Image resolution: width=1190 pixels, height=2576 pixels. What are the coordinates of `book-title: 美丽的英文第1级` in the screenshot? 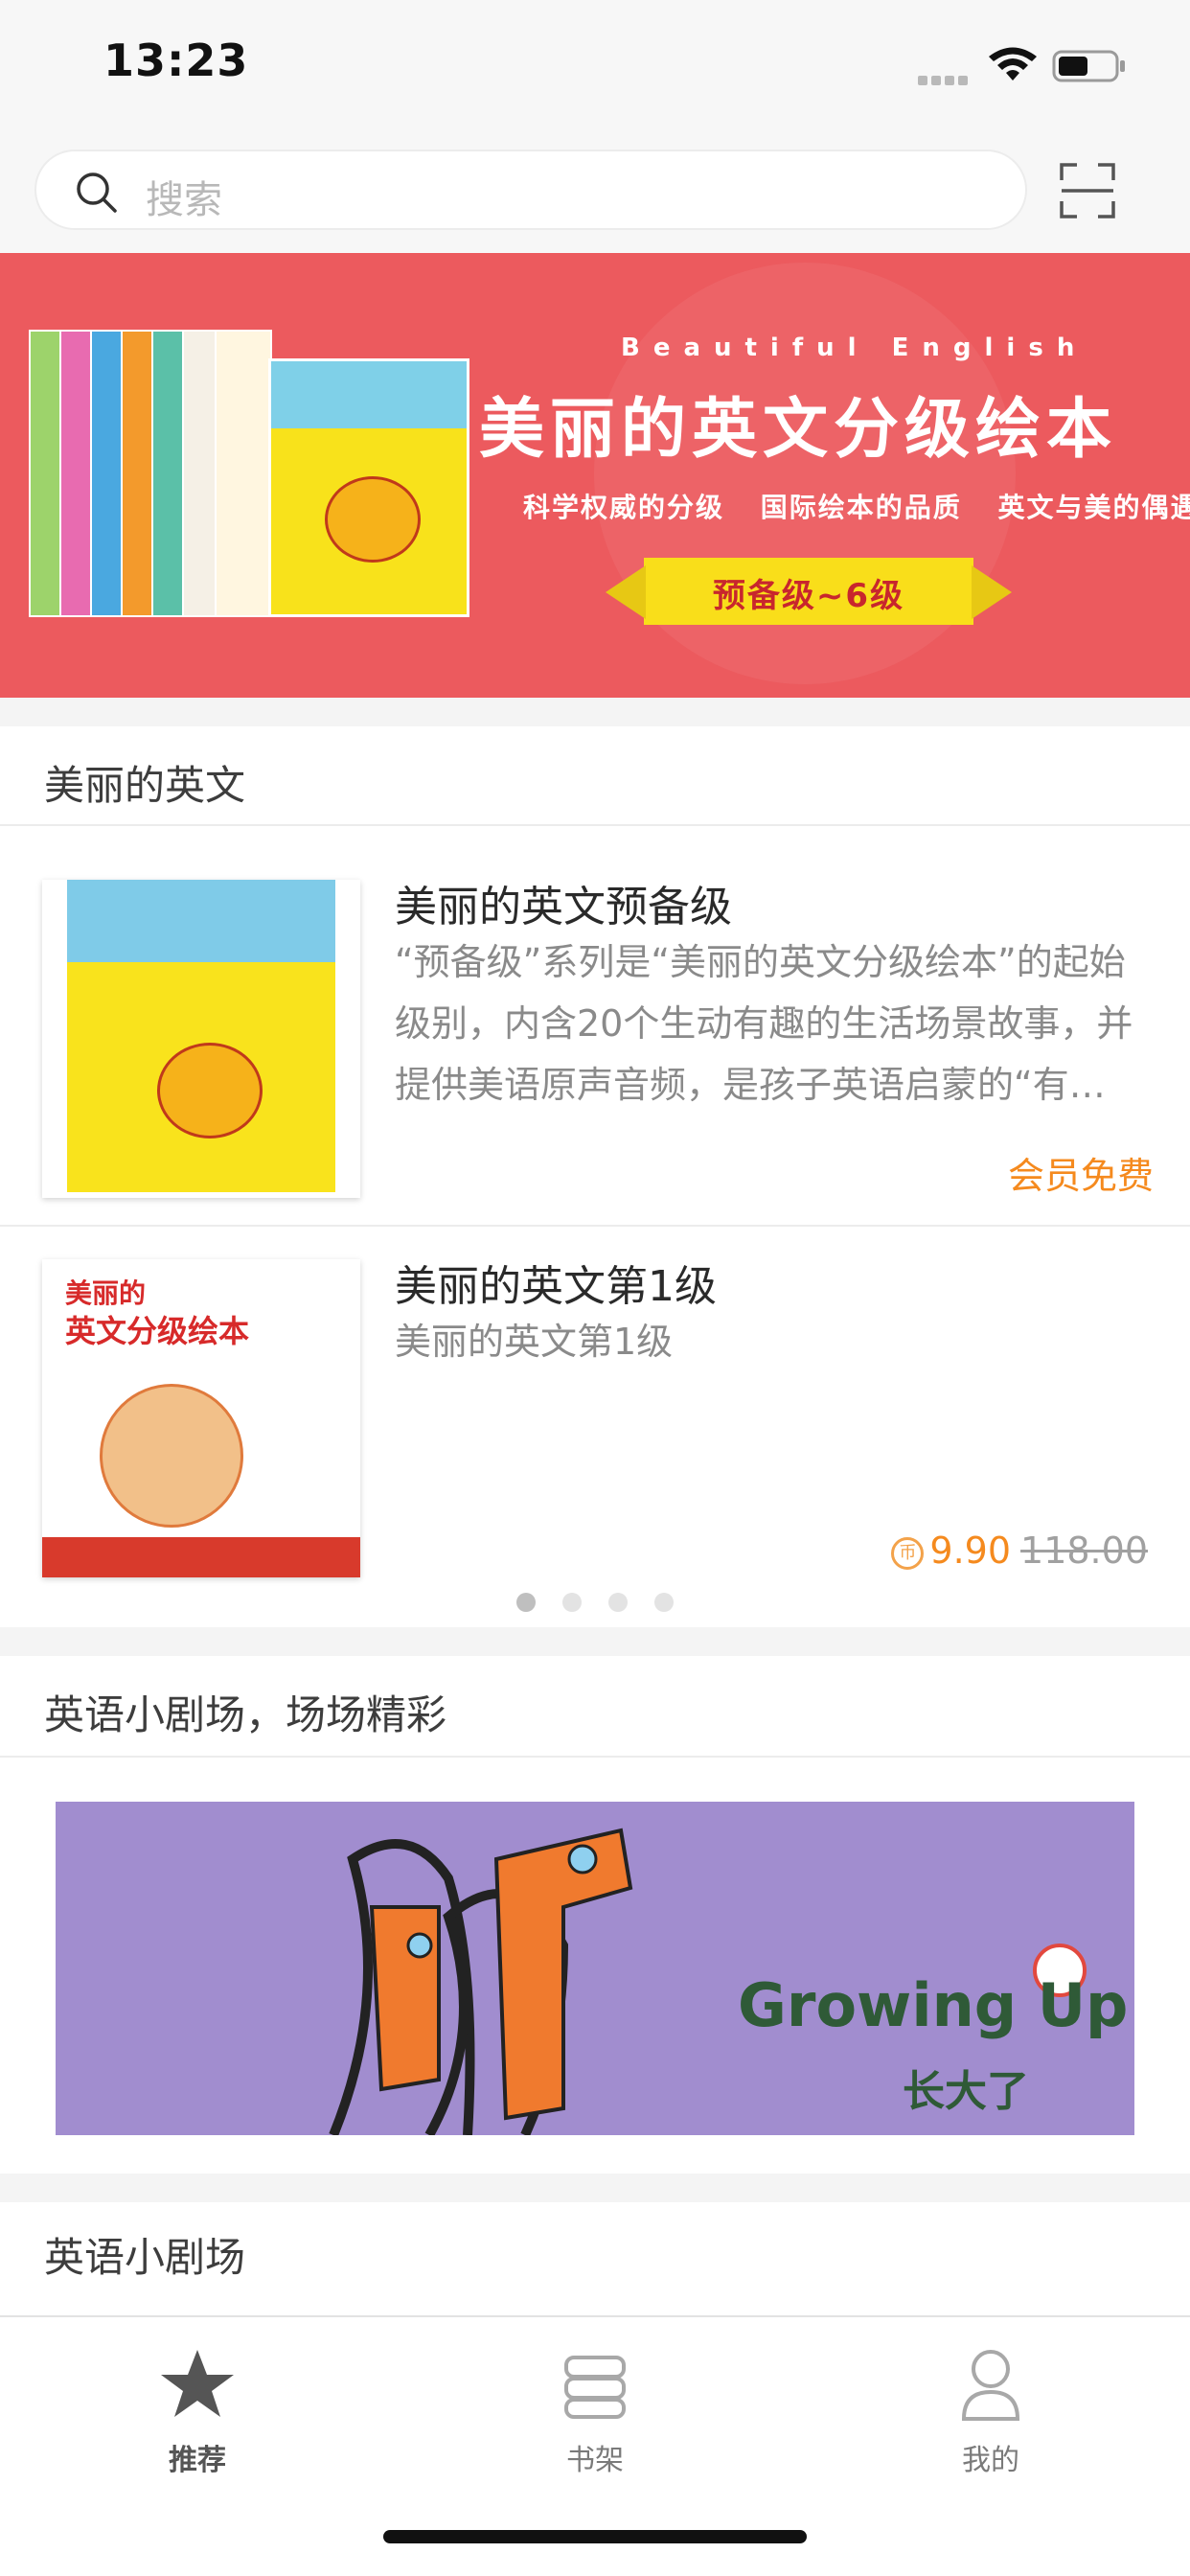 It's located at (556, 1286).